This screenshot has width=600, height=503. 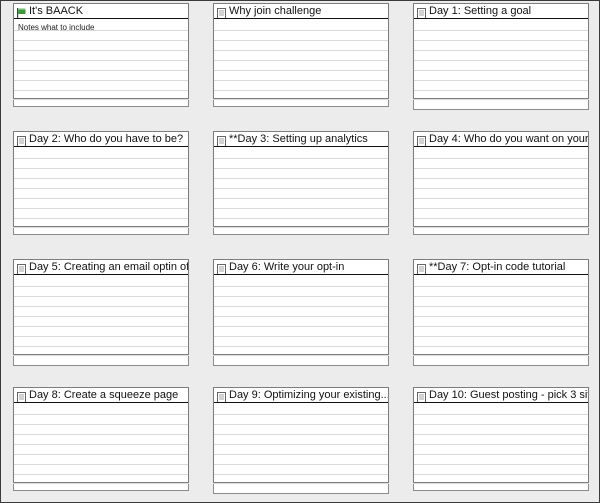 I want to click on index-card: **Day 3: Setting up analytics, so click(x=301, y=183).